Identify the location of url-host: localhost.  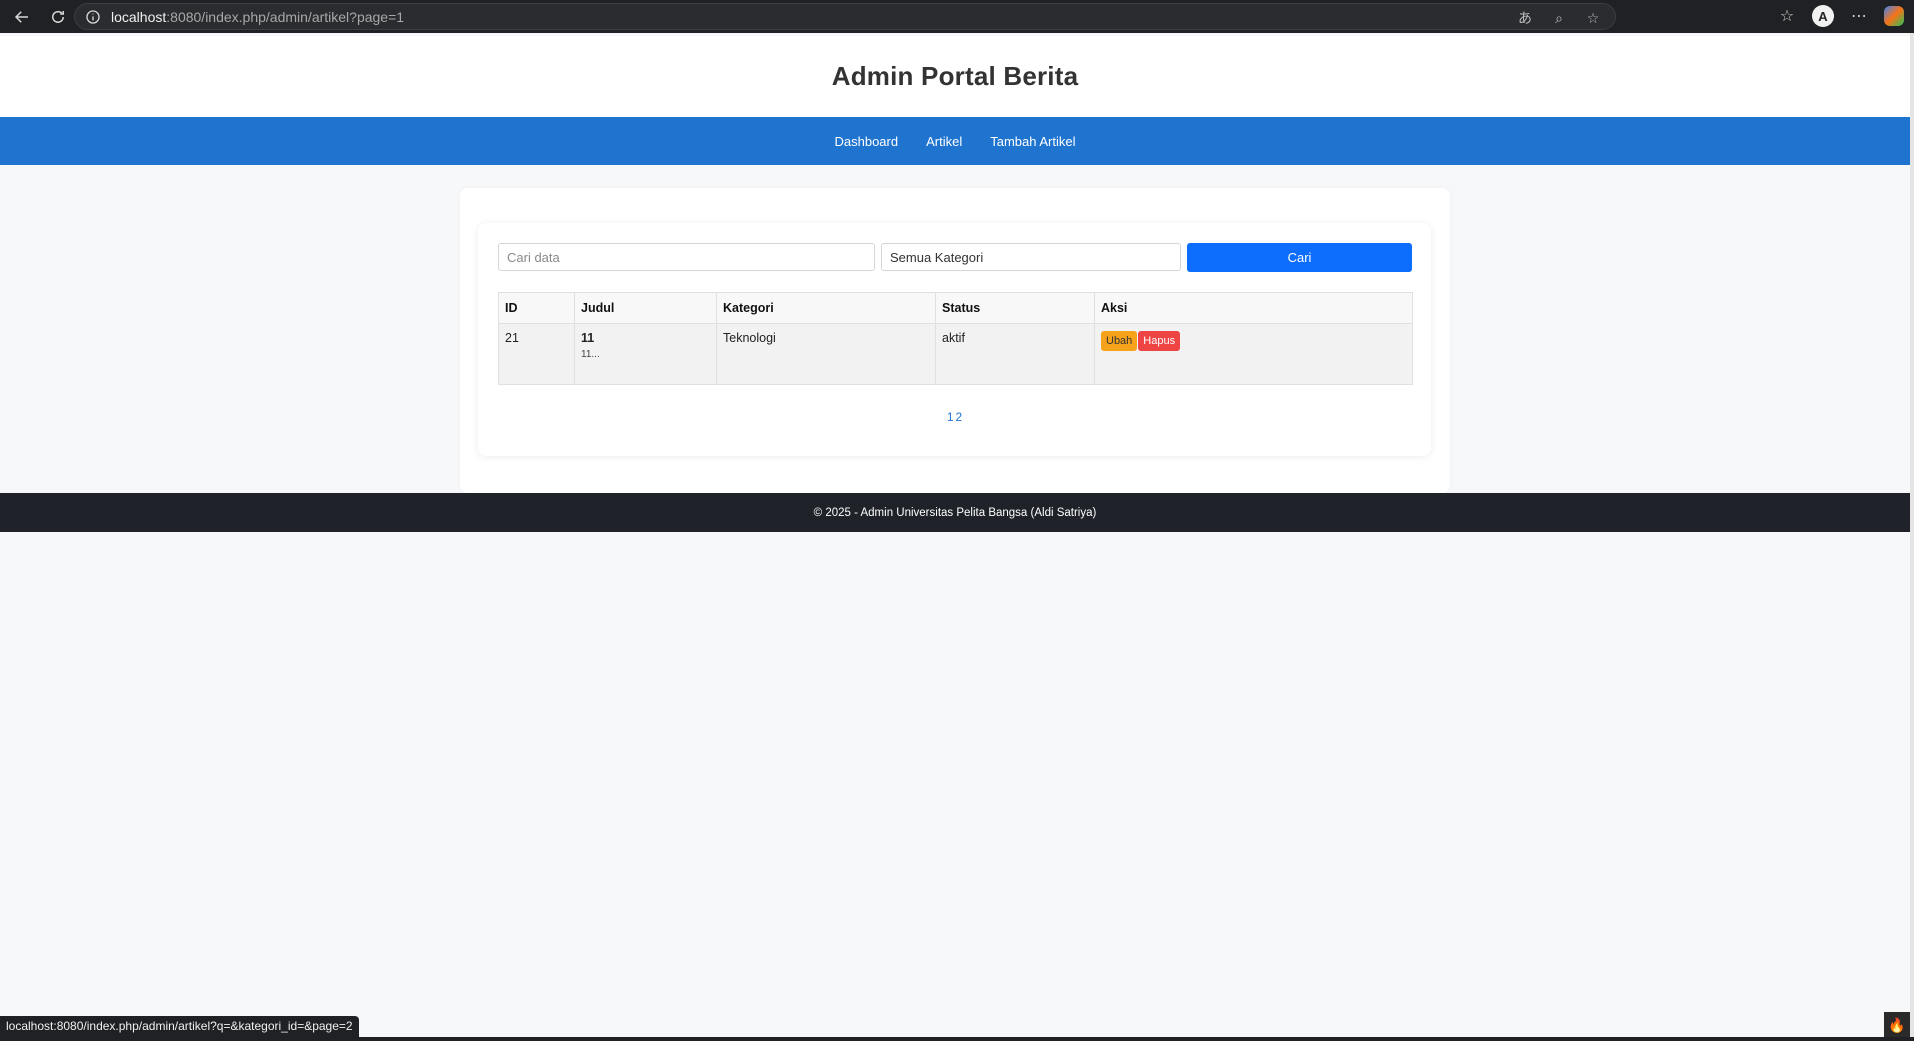
(139, 16).